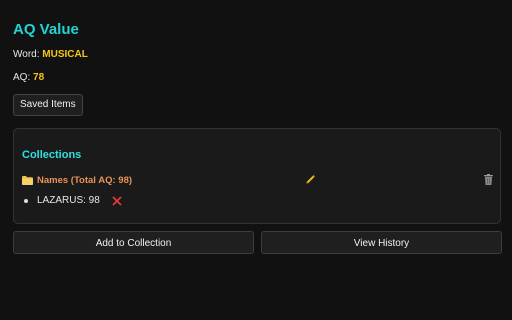 The image size is (512, 320). What do you see at coordinates (117, 201) in the screenshot?
I see `close-icon` at bounding box center [117, 201].